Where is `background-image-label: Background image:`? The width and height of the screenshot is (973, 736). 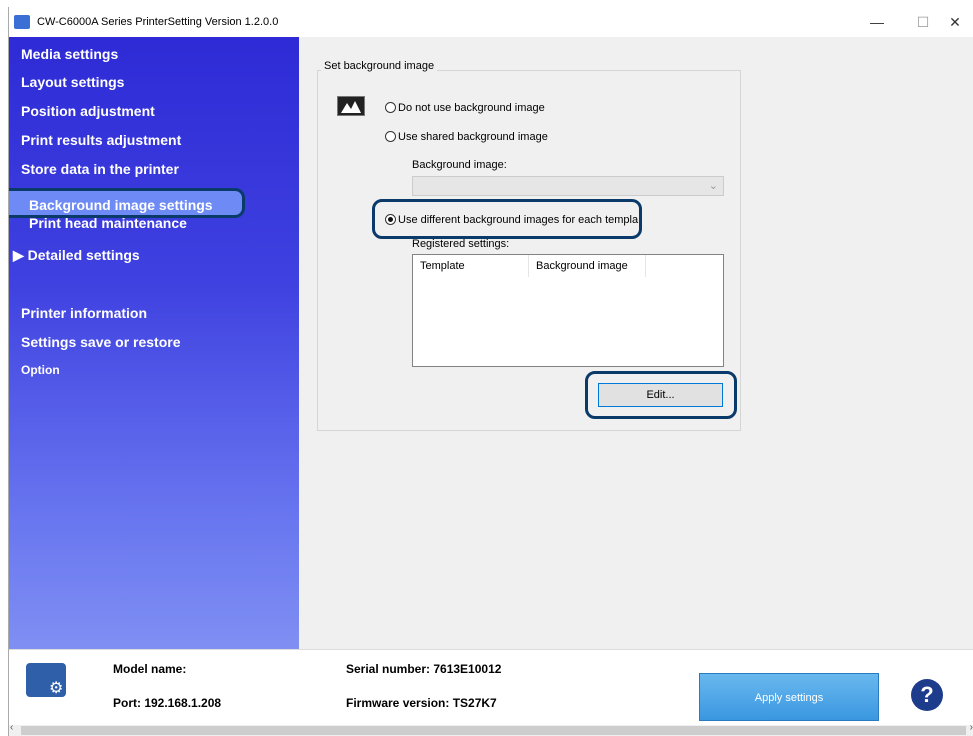 background-image-label: Background image: is located at coordinates (459, 165).